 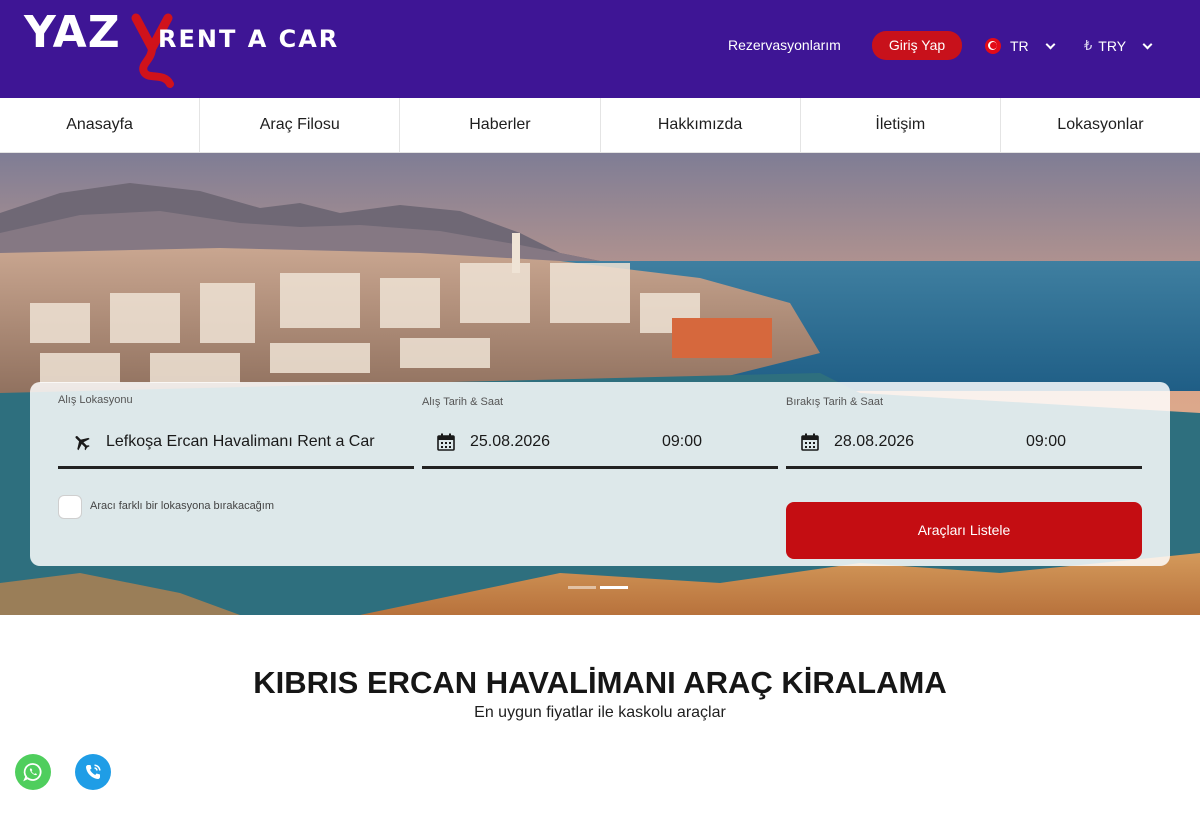 What do you see at coordinates (95, 400) in the screenshot?
I see `pickup-location-label: Alış Lokasyonu` at bounding box center [95, 400].